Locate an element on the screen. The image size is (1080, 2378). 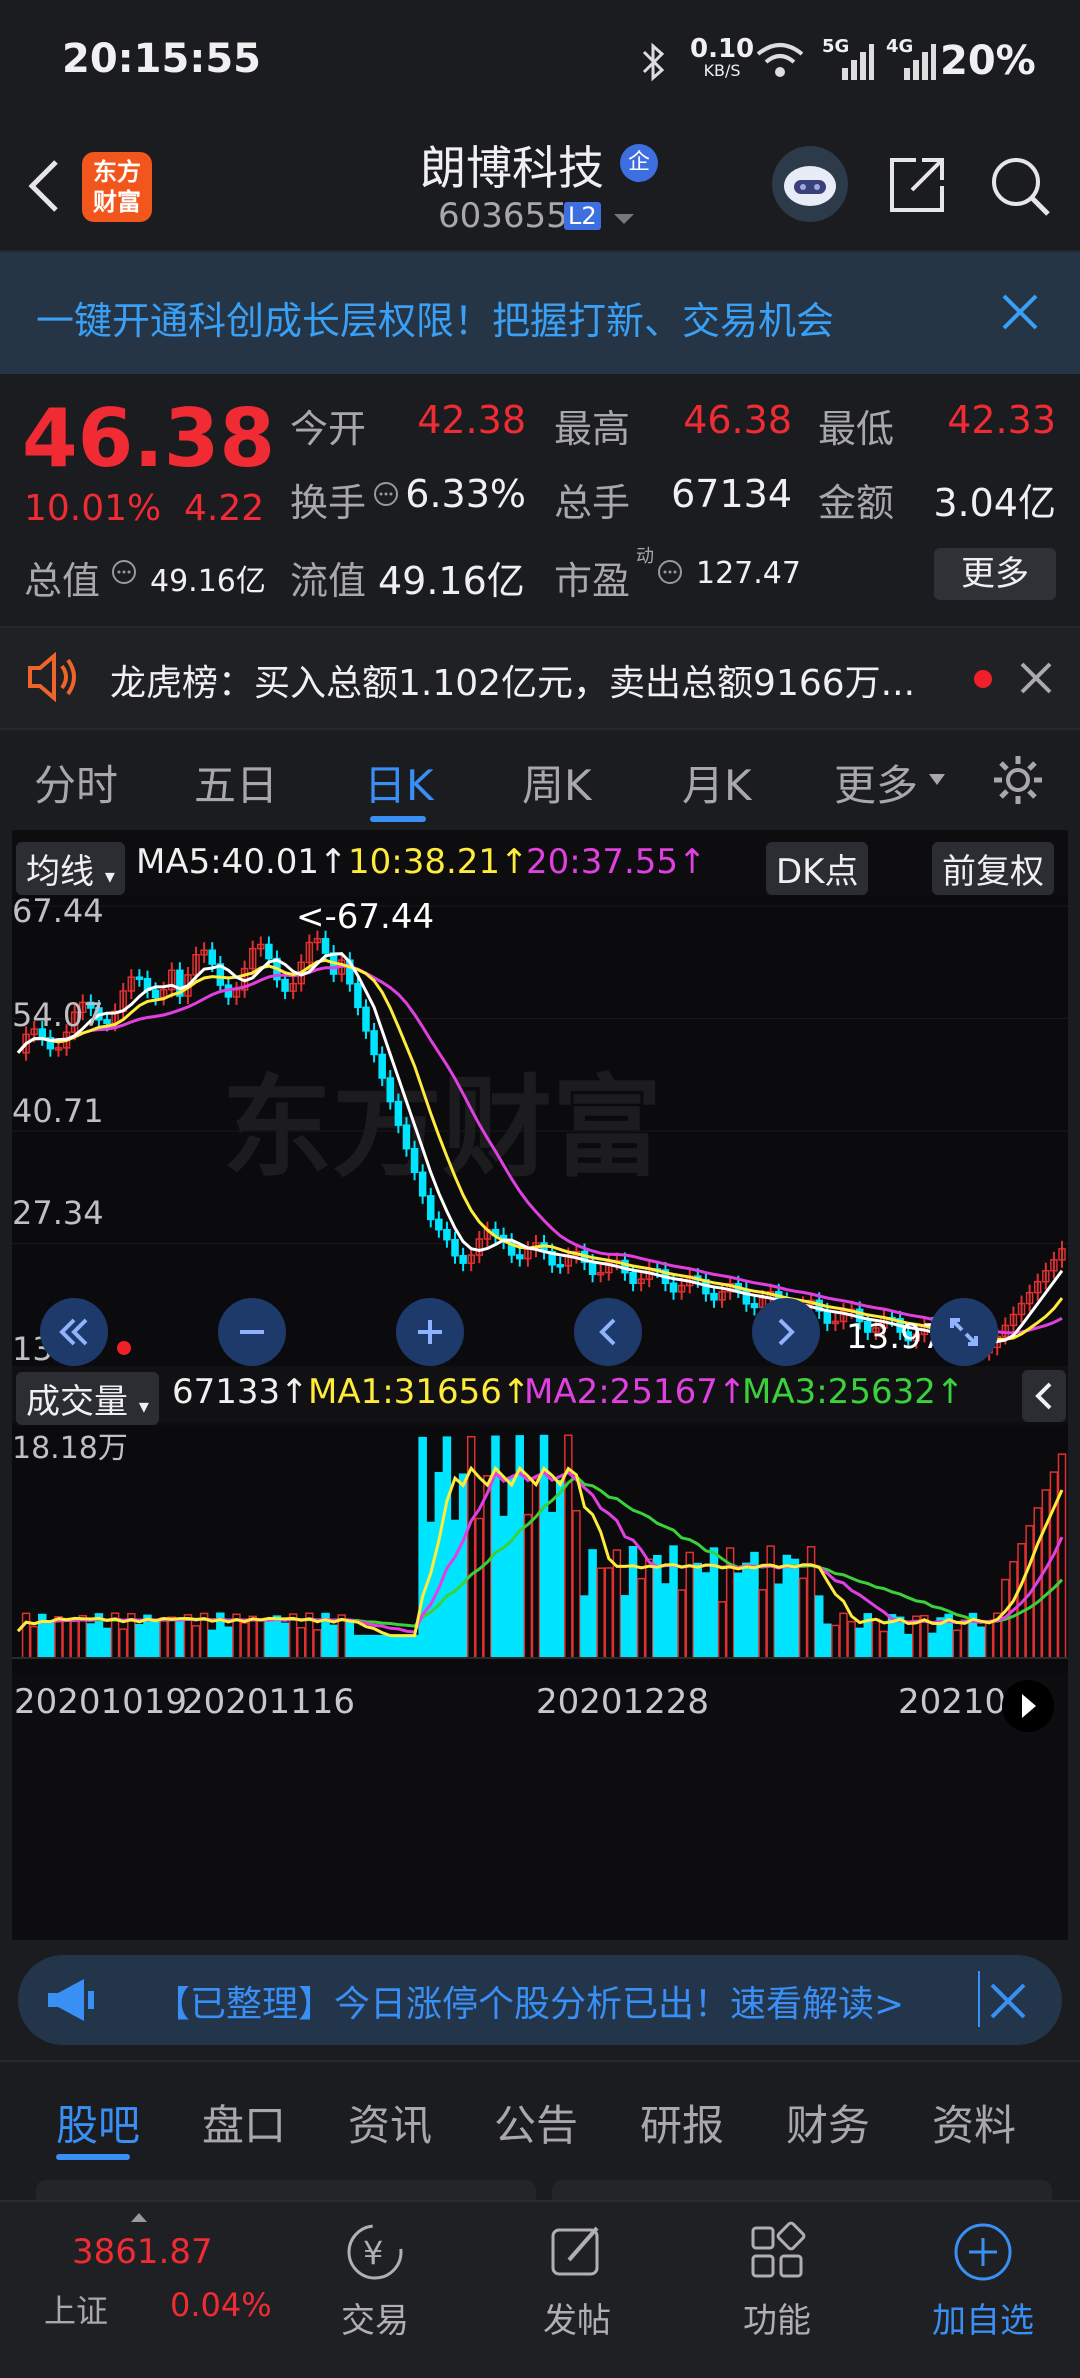
zoom-in-button is located at coordinates (430, 1332).